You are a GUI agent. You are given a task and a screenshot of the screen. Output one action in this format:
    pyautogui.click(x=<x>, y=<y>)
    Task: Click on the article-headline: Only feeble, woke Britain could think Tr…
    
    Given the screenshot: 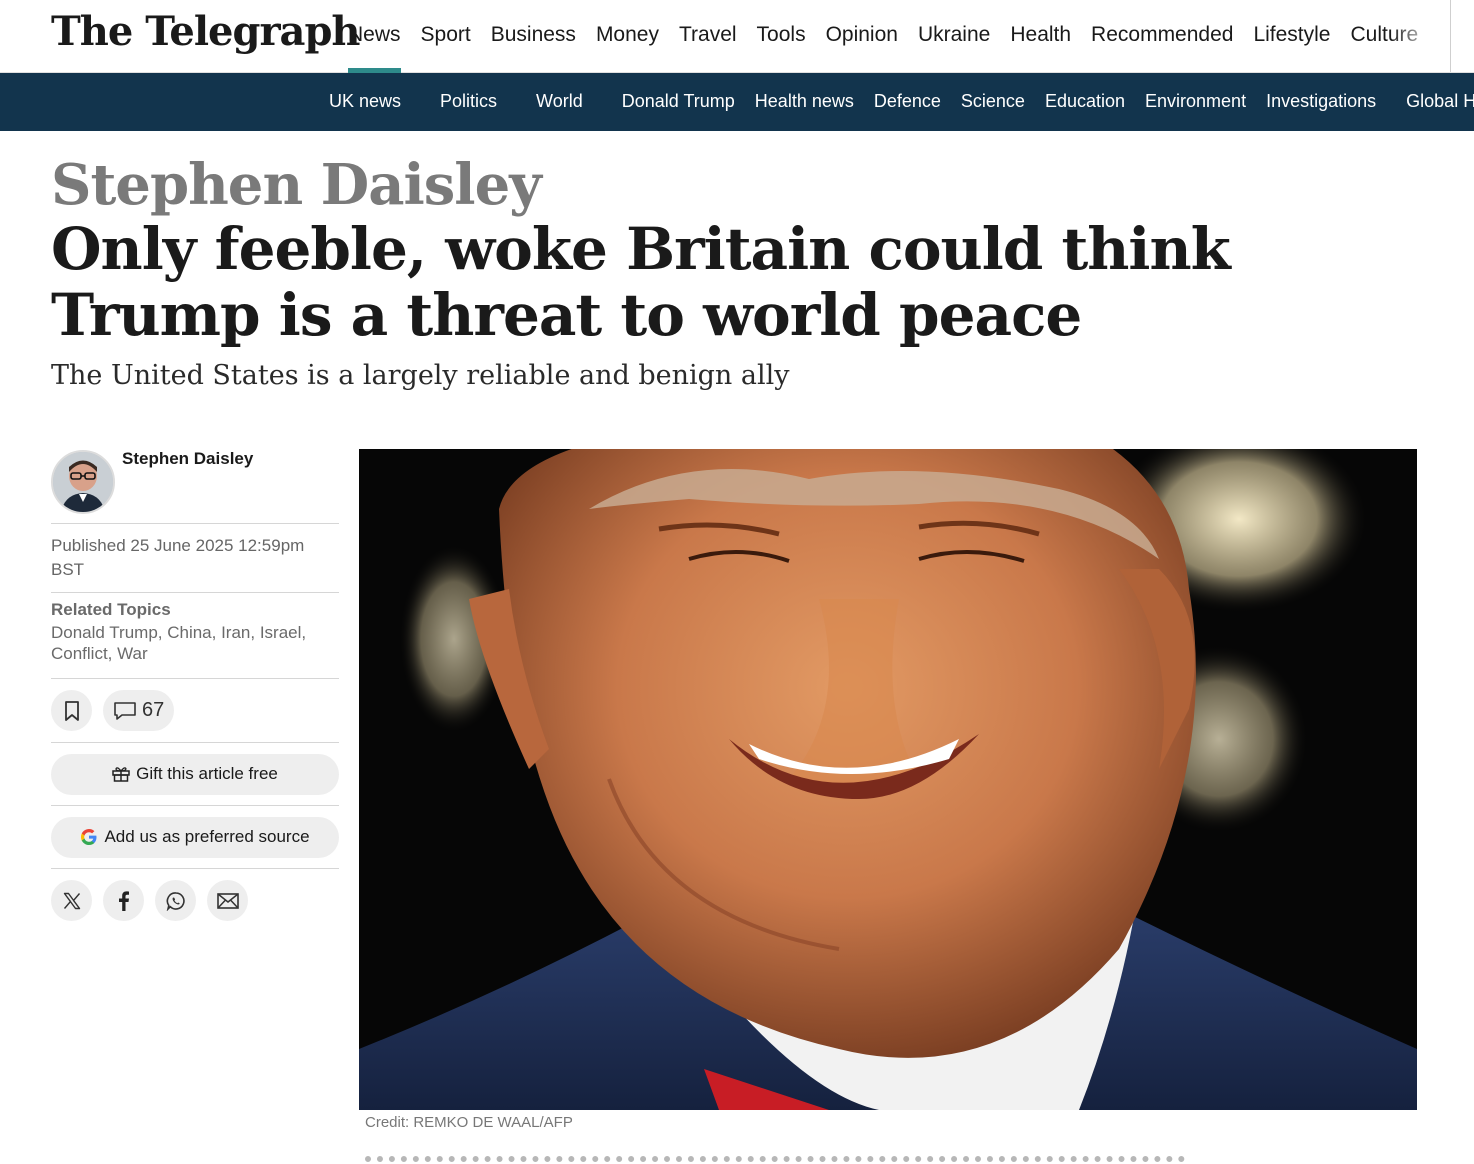 What is the action you would take?
    pyautogui.click(x=641, y=282)
    